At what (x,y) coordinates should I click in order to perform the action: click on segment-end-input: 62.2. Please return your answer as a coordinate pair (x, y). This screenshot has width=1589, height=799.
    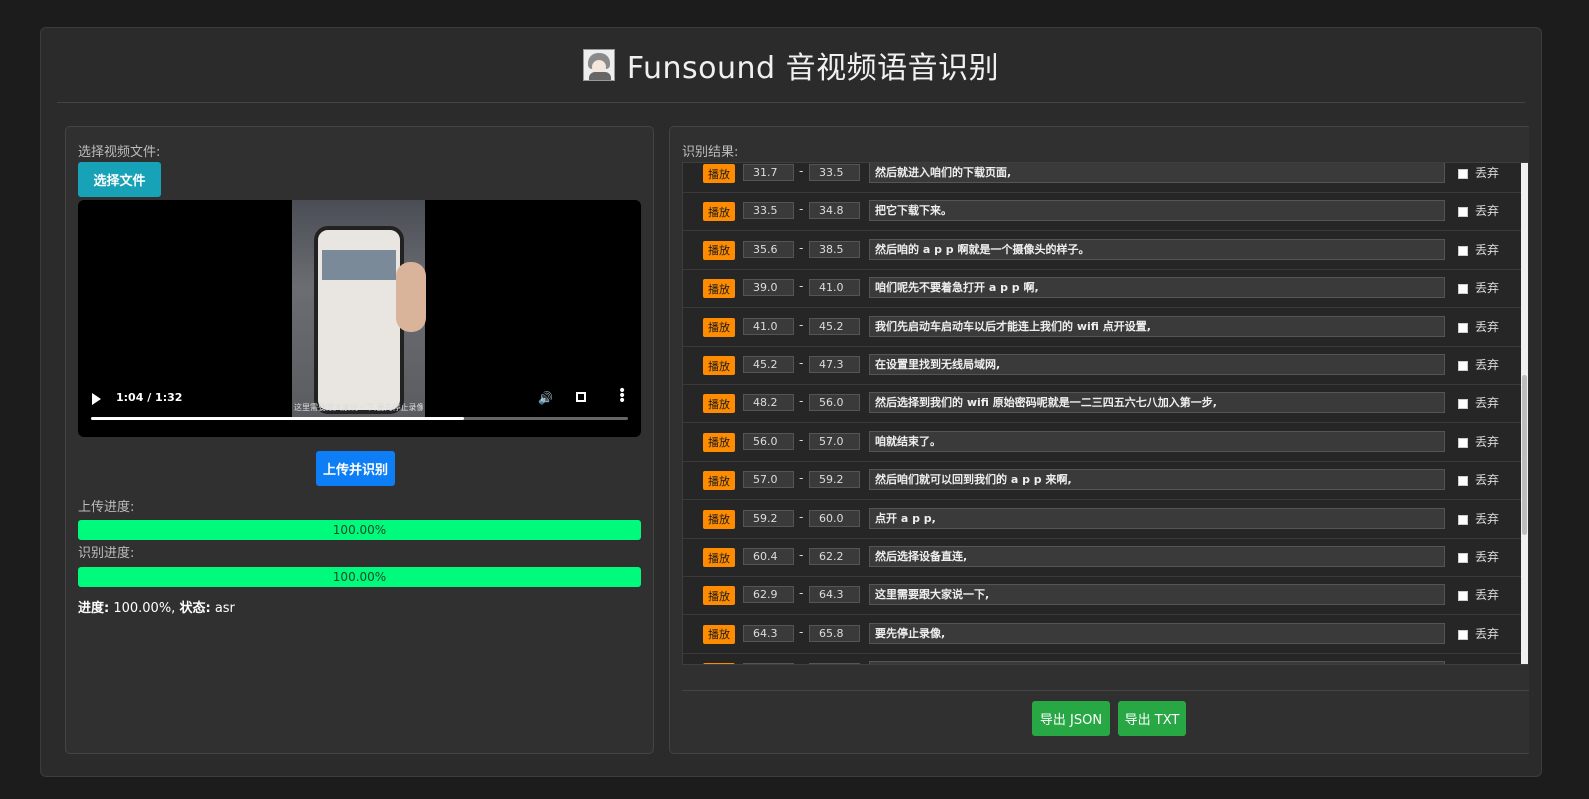
    Looking at the image, I should click on (834, 556).